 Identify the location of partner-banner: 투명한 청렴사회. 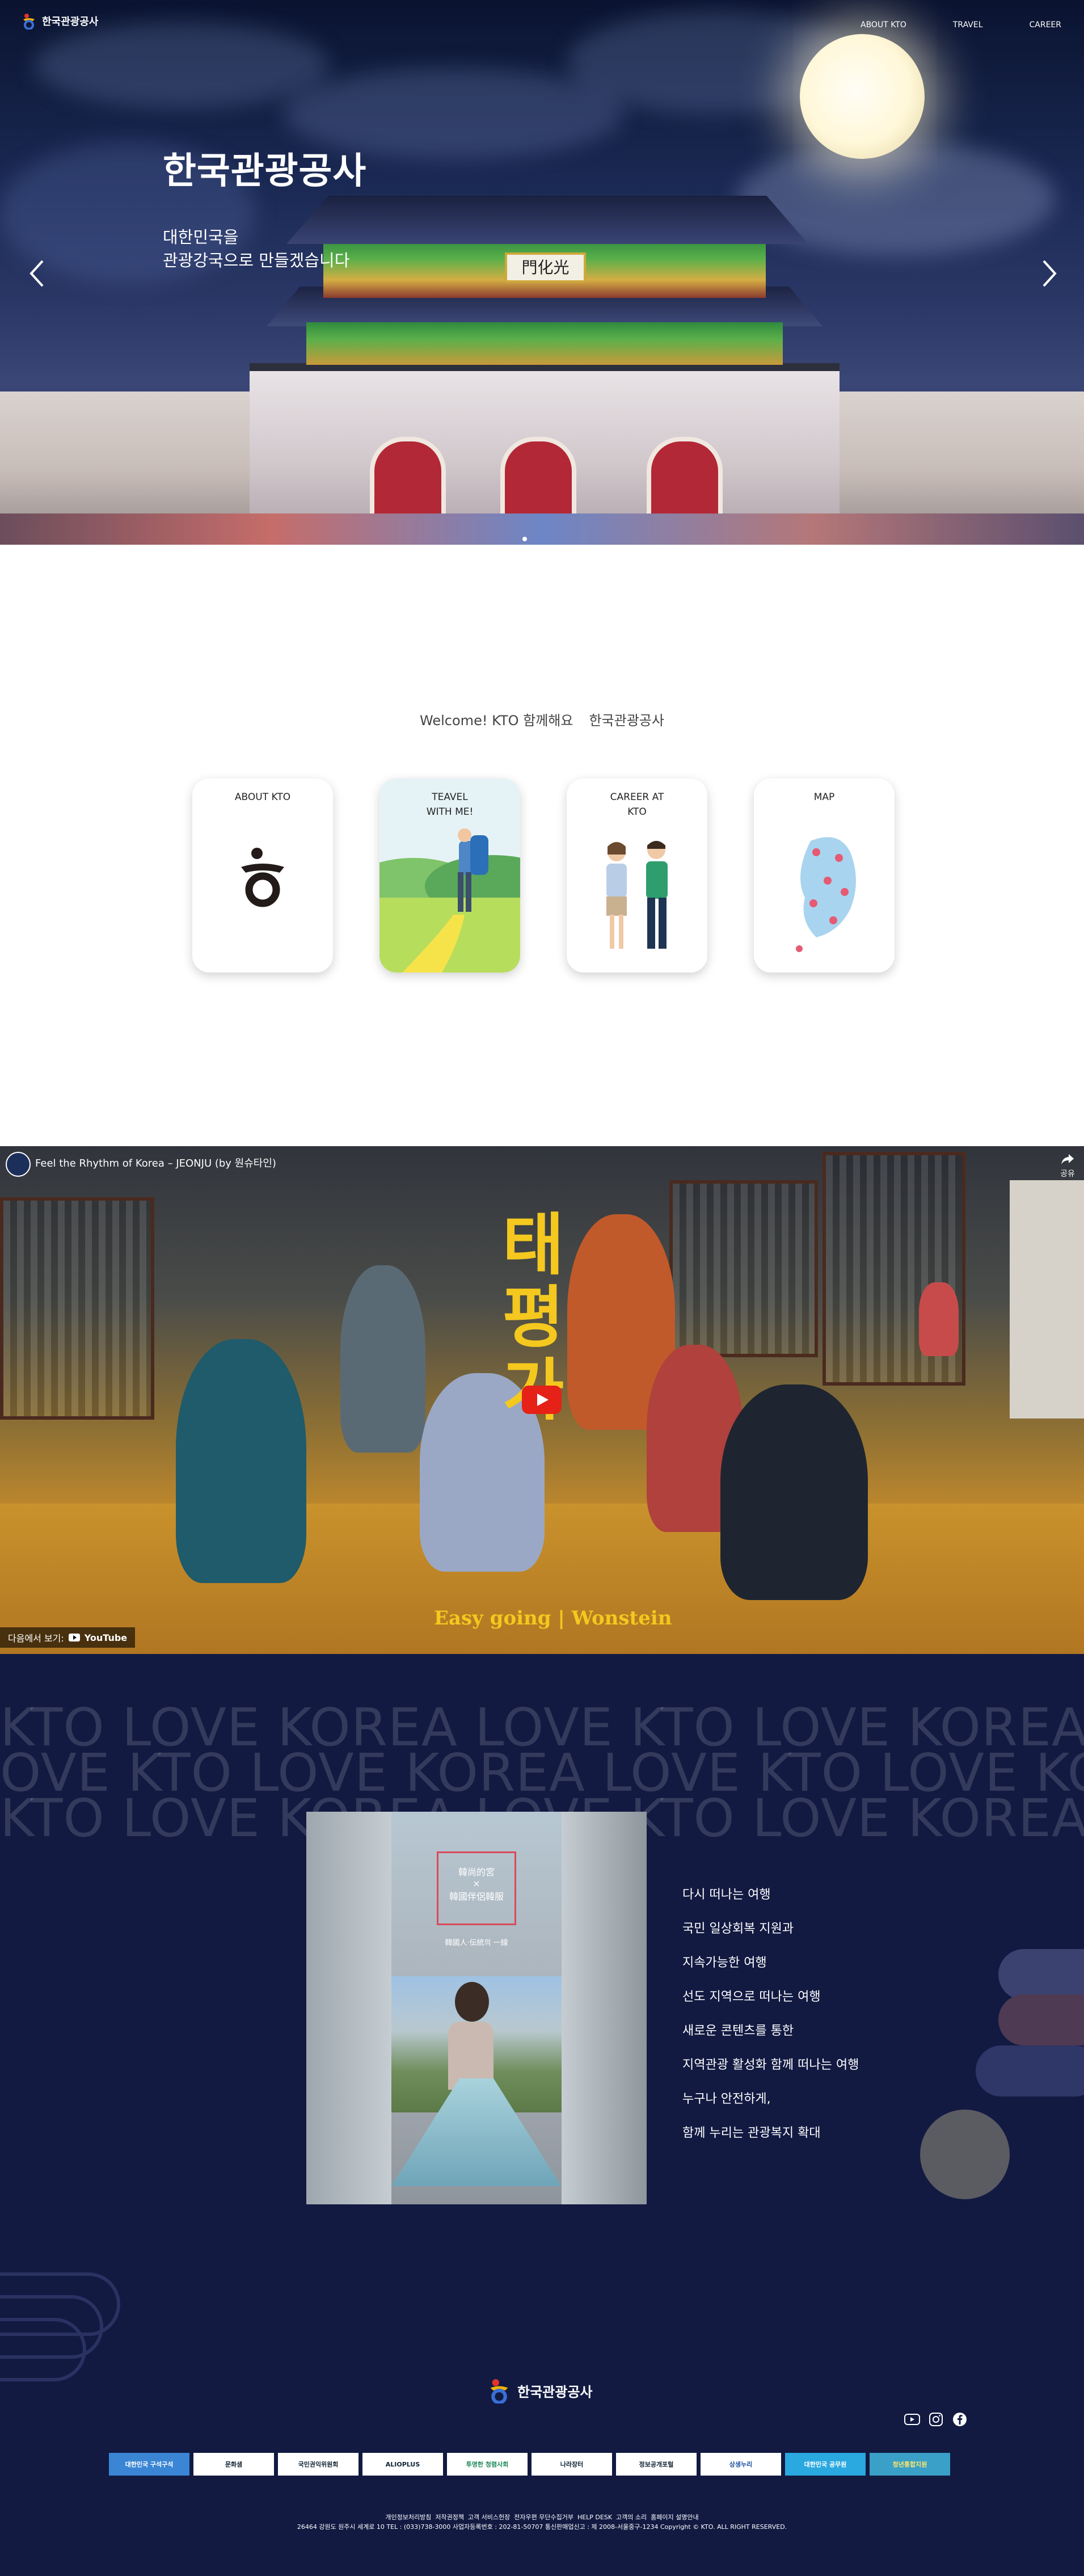
(487, 2464).